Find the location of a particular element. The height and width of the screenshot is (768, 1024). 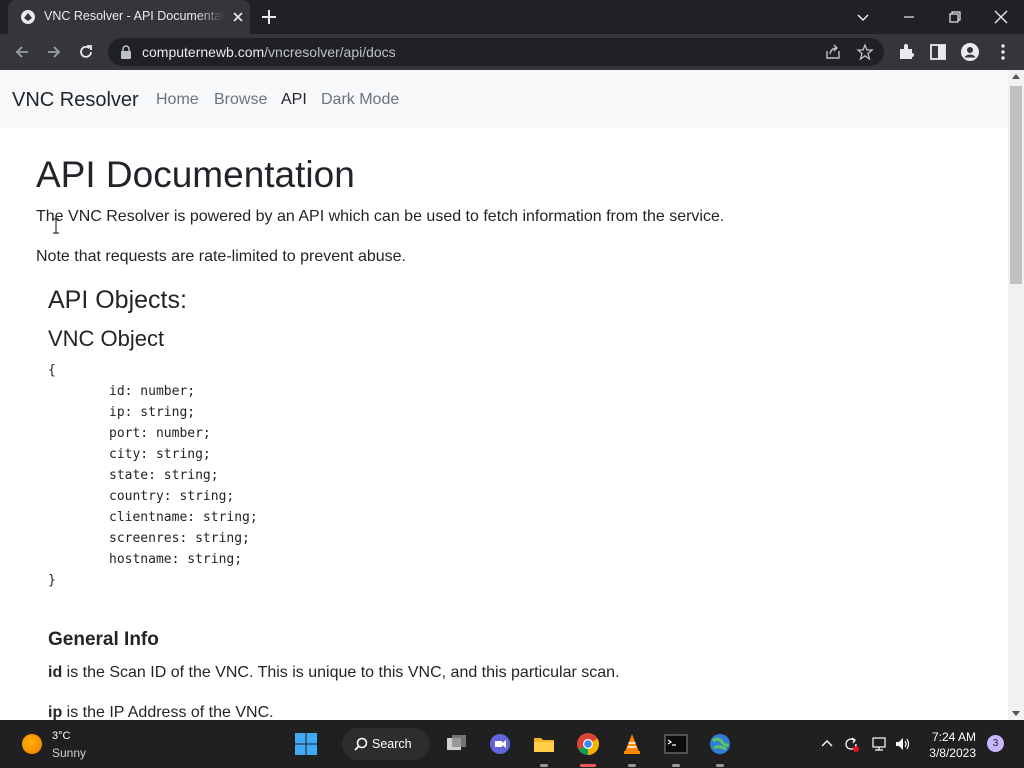

scroll-up-icon is located at coordinates (1016, 76).